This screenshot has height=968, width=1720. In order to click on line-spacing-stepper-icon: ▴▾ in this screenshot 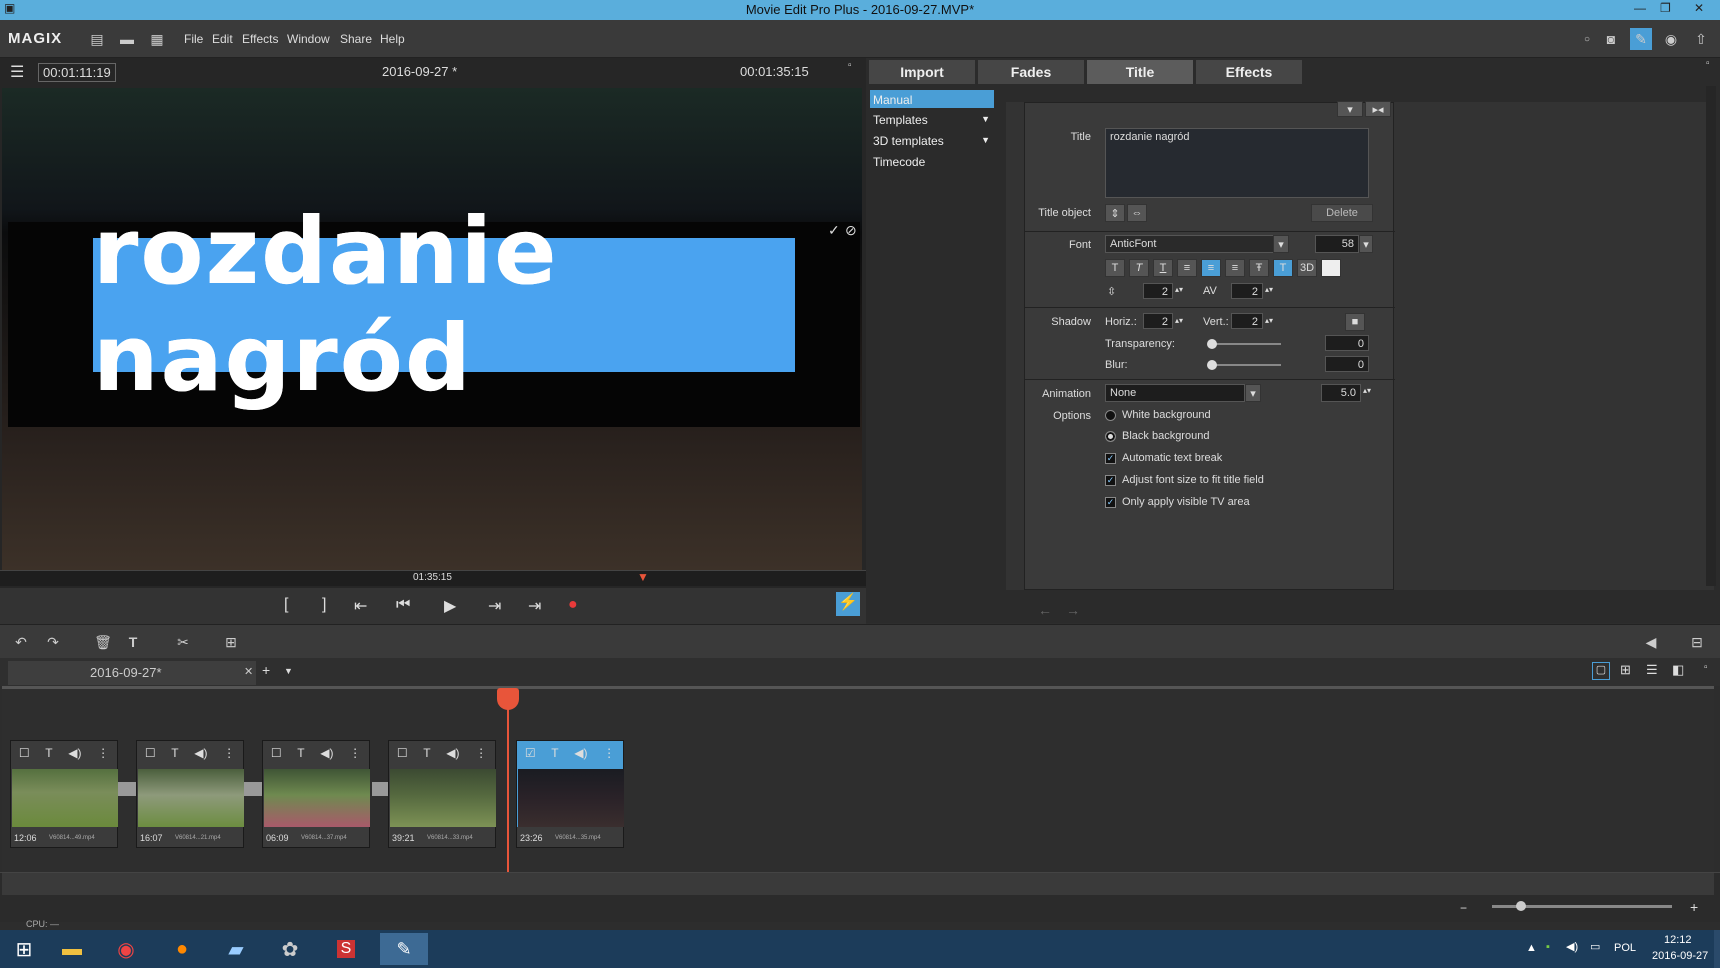, I will do `click(1179, 289)`.